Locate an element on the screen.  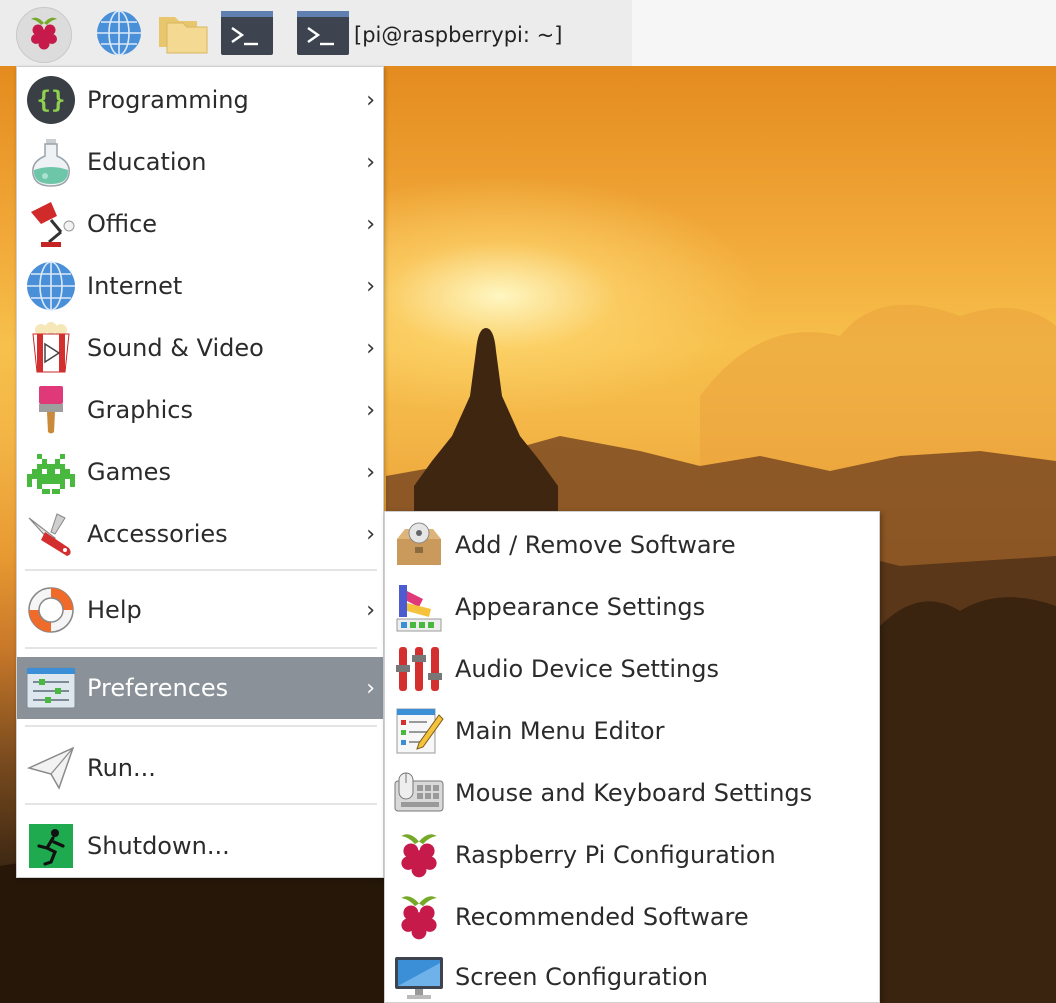
paper-plane-icon is located at coordinates (51, 768).